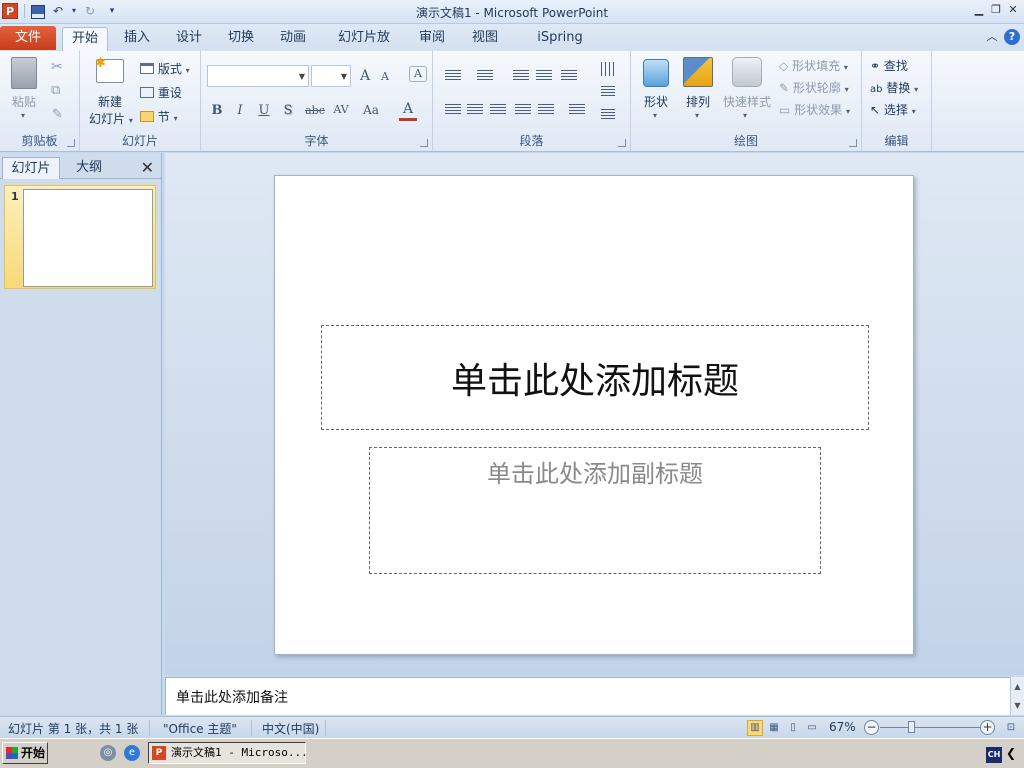 The height and width of the screenshot is (768, 1024). I want to click on align-right-icon, so click(498, 110).